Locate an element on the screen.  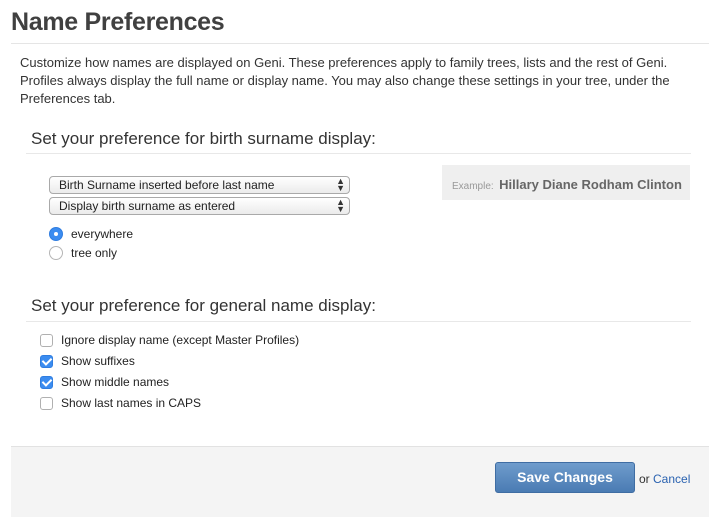
birth-surname-divider is located at coordinates (358, 153).